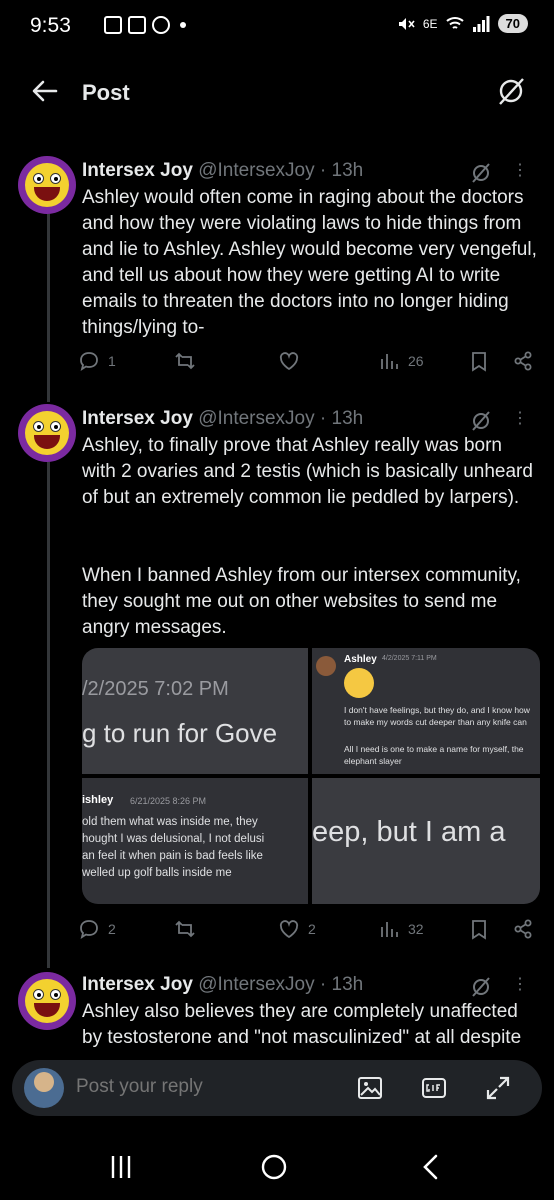 This screenshot has width=554, height=1200. I want to click on like-count: 2, so click(312, 929).